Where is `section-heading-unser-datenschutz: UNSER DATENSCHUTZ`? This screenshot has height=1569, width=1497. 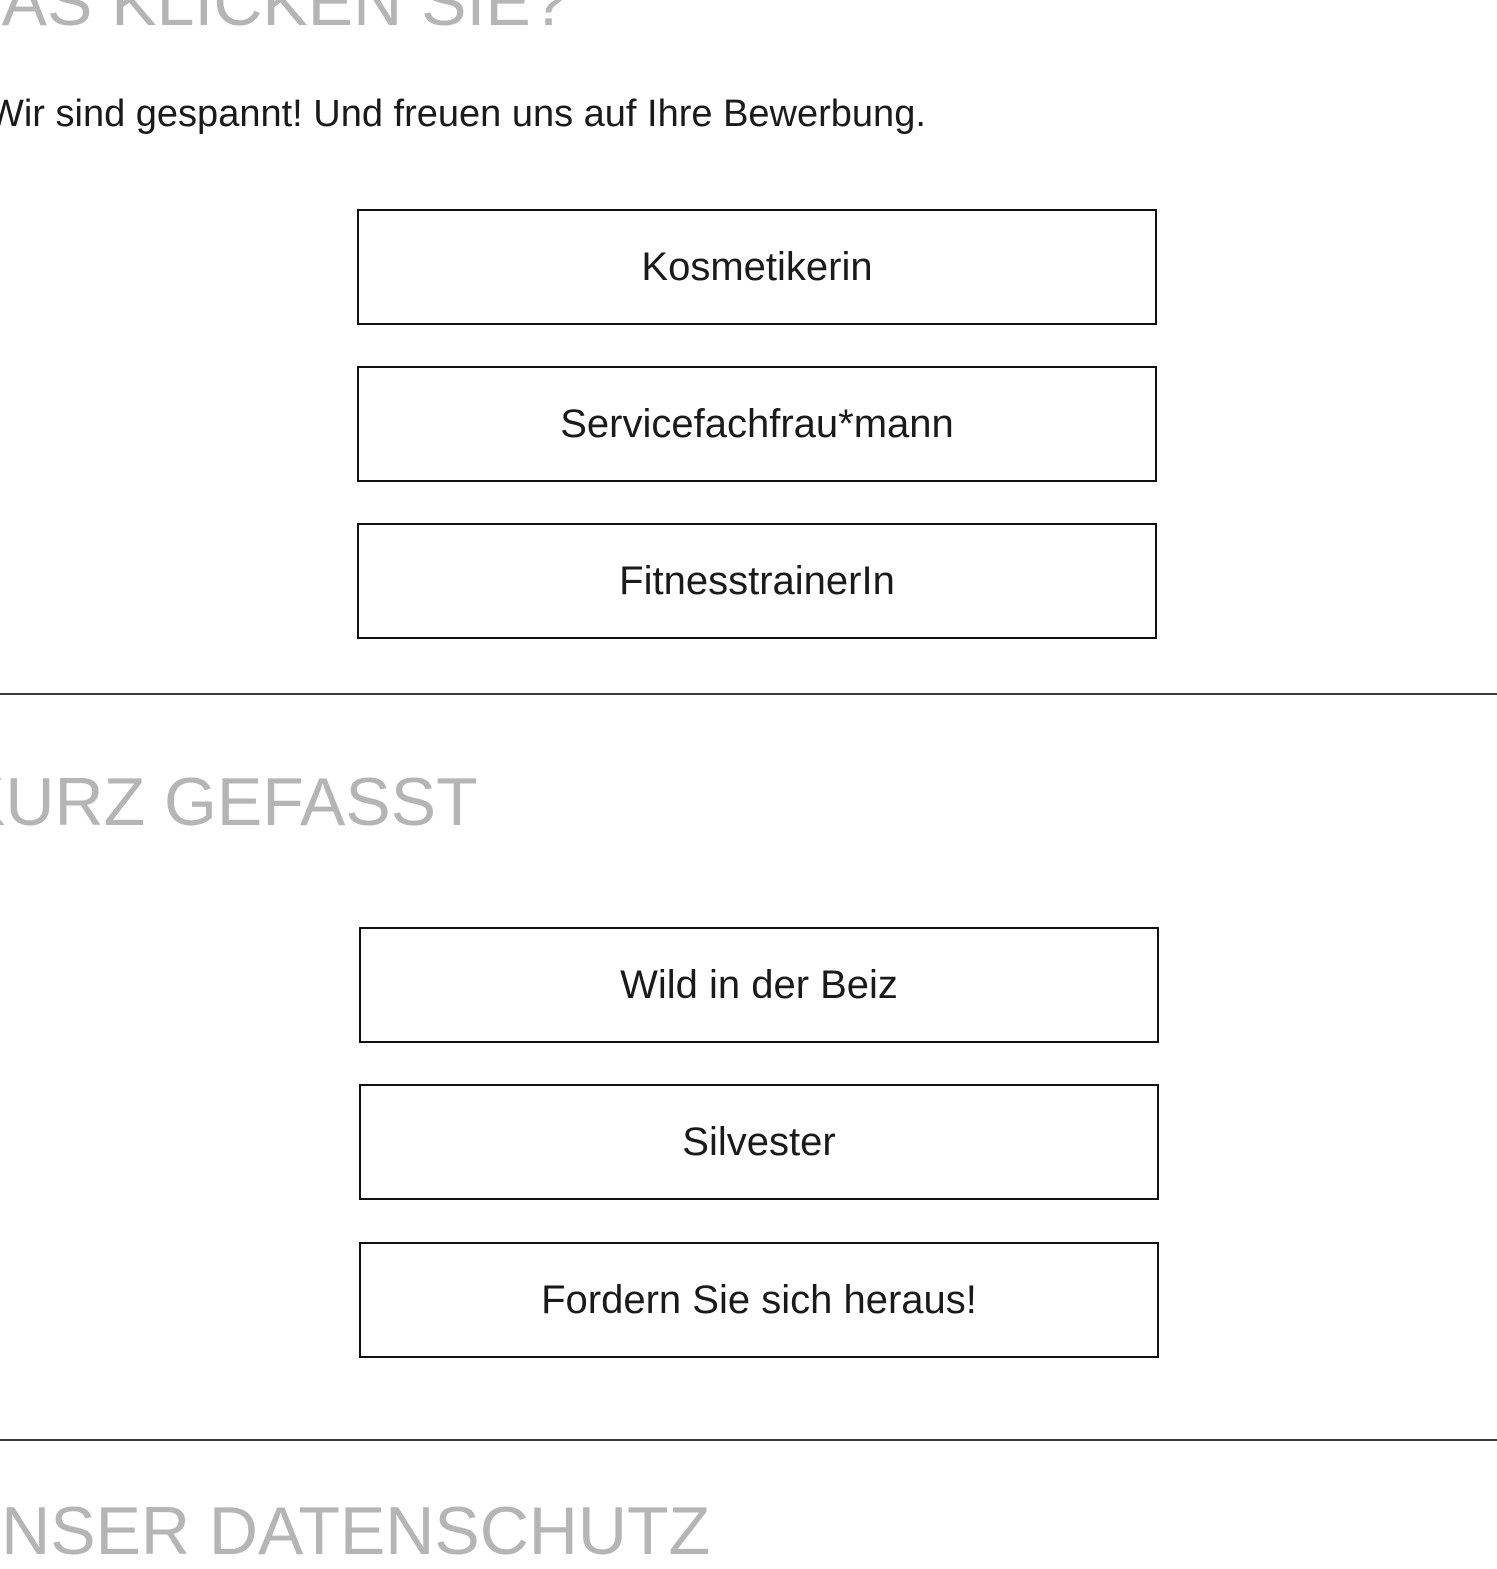 section-heading-unser-datenschutz: UNSER DATENSCHUTZ is located at coordinates (355, 1531).